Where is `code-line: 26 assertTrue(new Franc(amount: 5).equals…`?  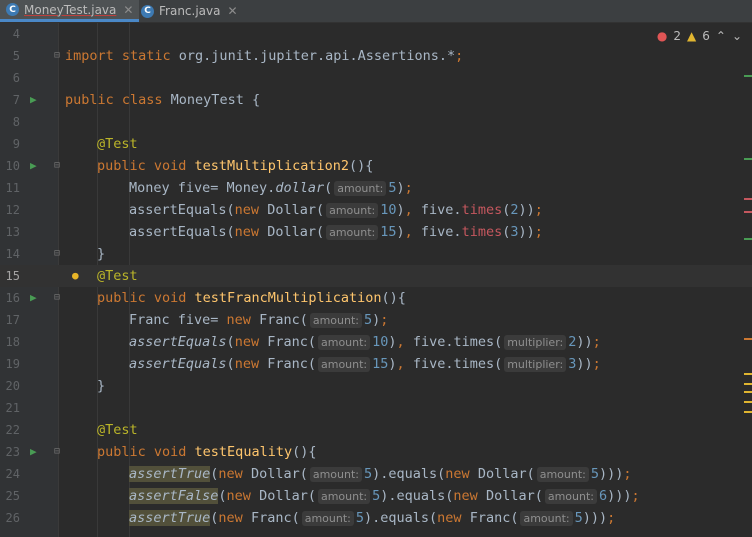 code-line: 26 assertTrue(new Franc(amount: 5).equals… is located at coordinates (376, 518).